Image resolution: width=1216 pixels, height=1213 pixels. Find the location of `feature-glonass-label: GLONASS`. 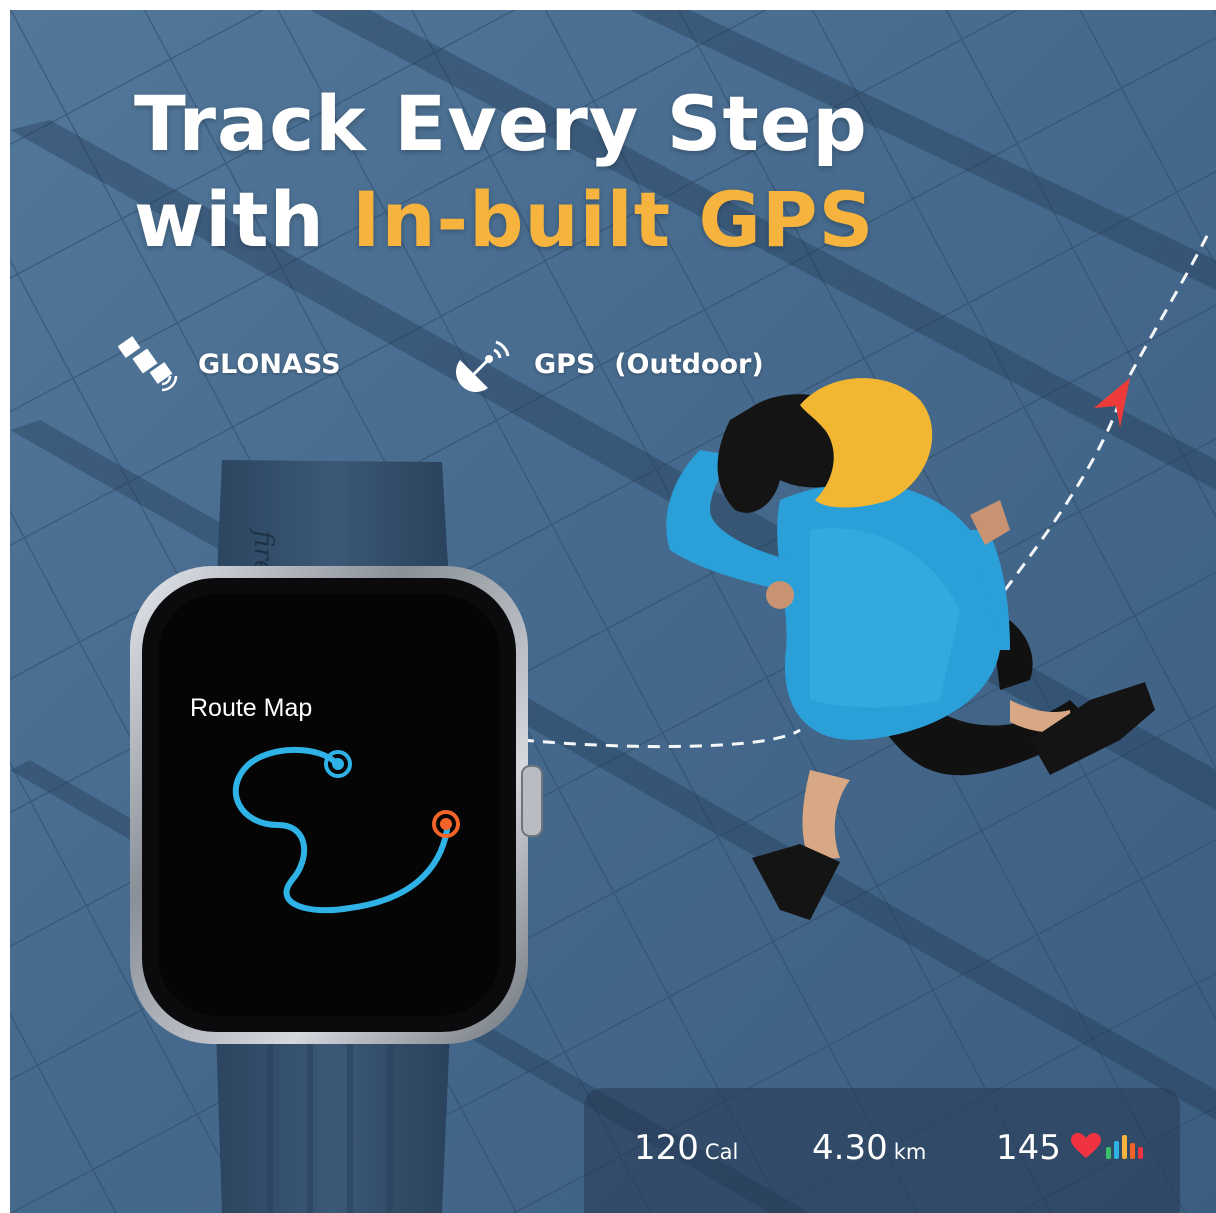

feature-glonass-label: GLONASS is located at coordinates (269, 364).